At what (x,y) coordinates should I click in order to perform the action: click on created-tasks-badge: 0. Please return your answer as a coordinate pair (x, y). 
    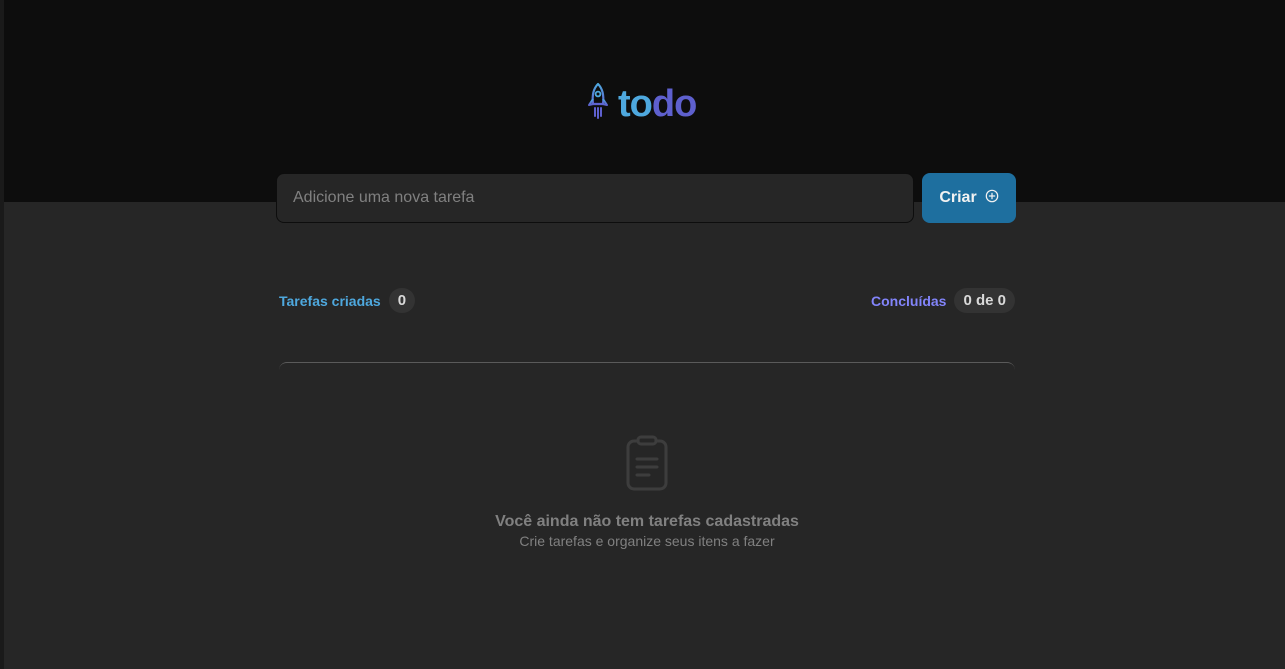
    Looking at the image, I should click on (402, 300).